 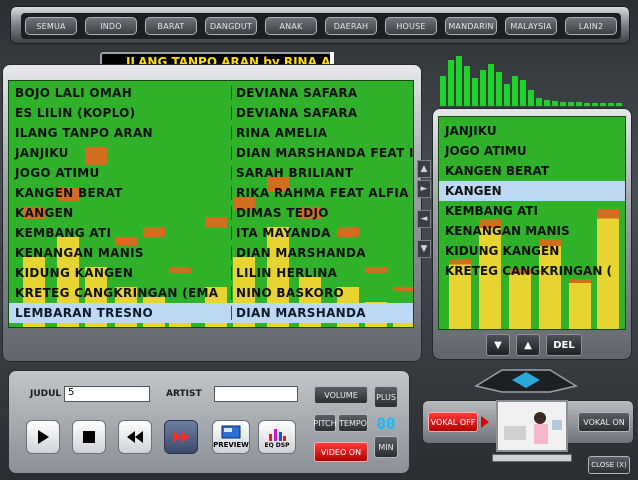 What do you see at coordinates (341, 395) in the screenshot?
I see `volume-button: VOLUME` at bounding box center [341, 395].